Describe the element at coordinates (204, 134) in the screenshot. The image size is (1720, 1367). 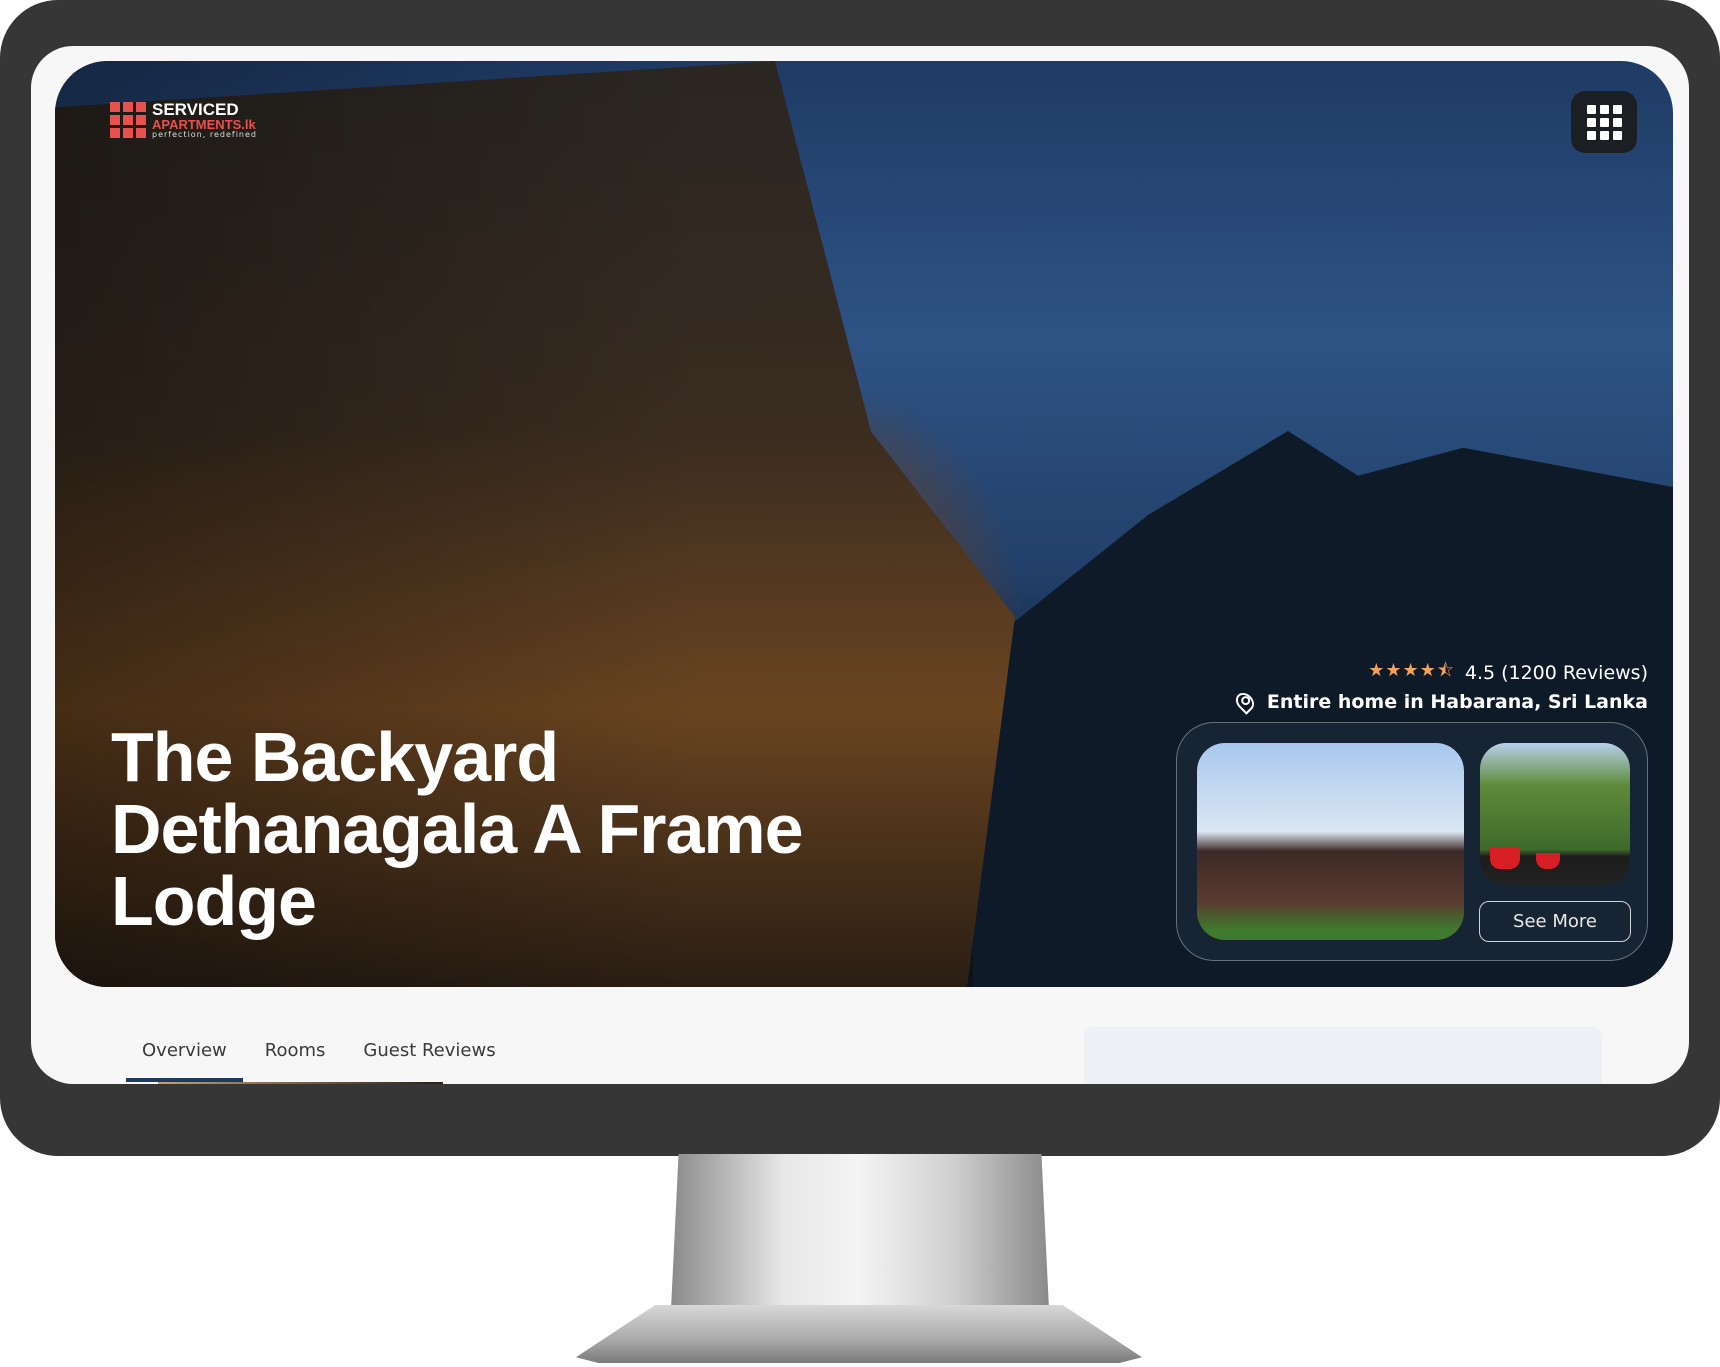
I see `logo-tagline: perfection, redefined` at that location.